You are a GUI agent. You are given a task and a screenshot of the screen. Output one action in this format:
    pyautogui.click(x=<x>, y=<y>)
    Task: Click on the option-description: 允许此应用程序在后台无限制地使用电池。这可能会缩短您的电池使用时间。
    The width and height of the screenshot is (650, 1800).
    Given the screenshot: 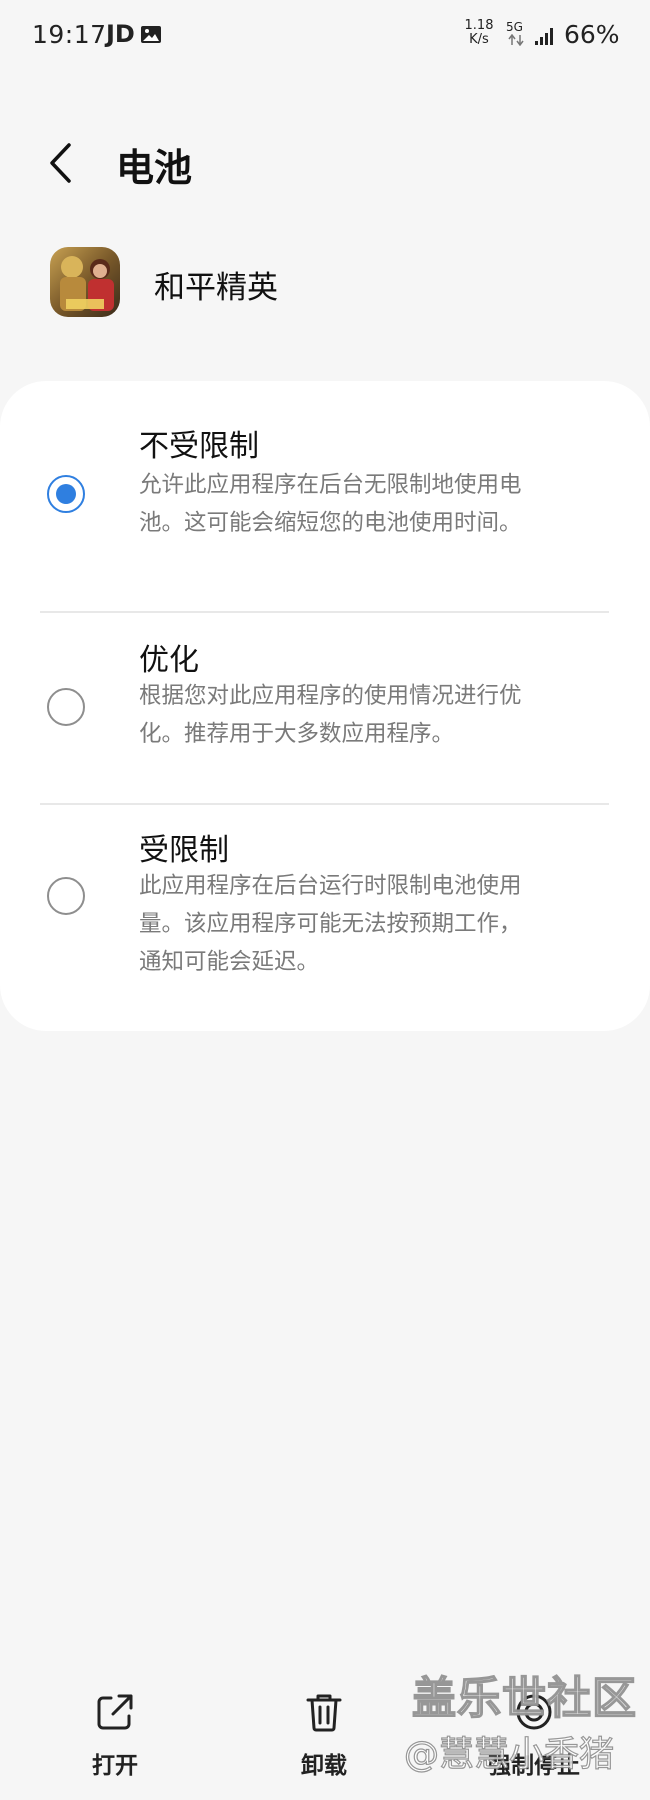 What is the action you would take?
    pyautogui.click(x=330, y=504)
    